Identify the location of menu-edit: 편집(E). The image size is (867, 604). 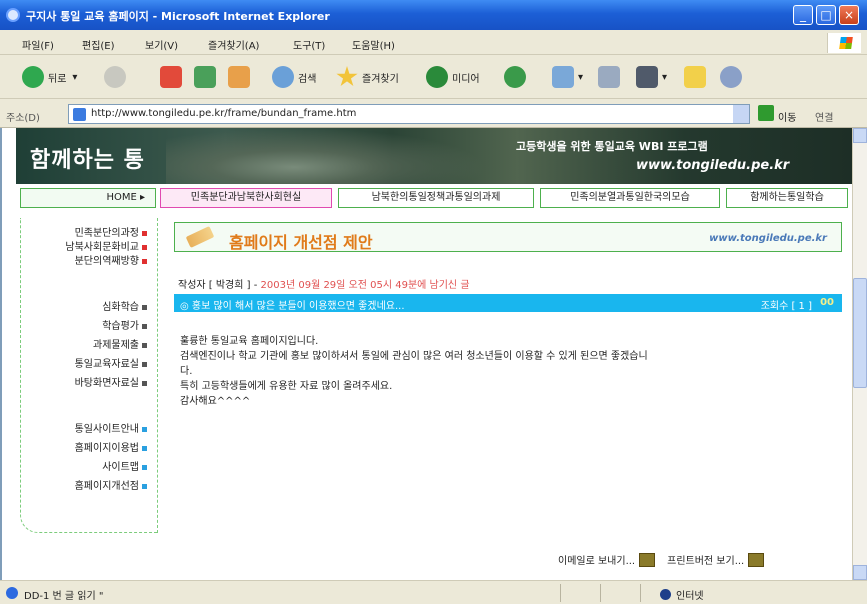
(98, 44).